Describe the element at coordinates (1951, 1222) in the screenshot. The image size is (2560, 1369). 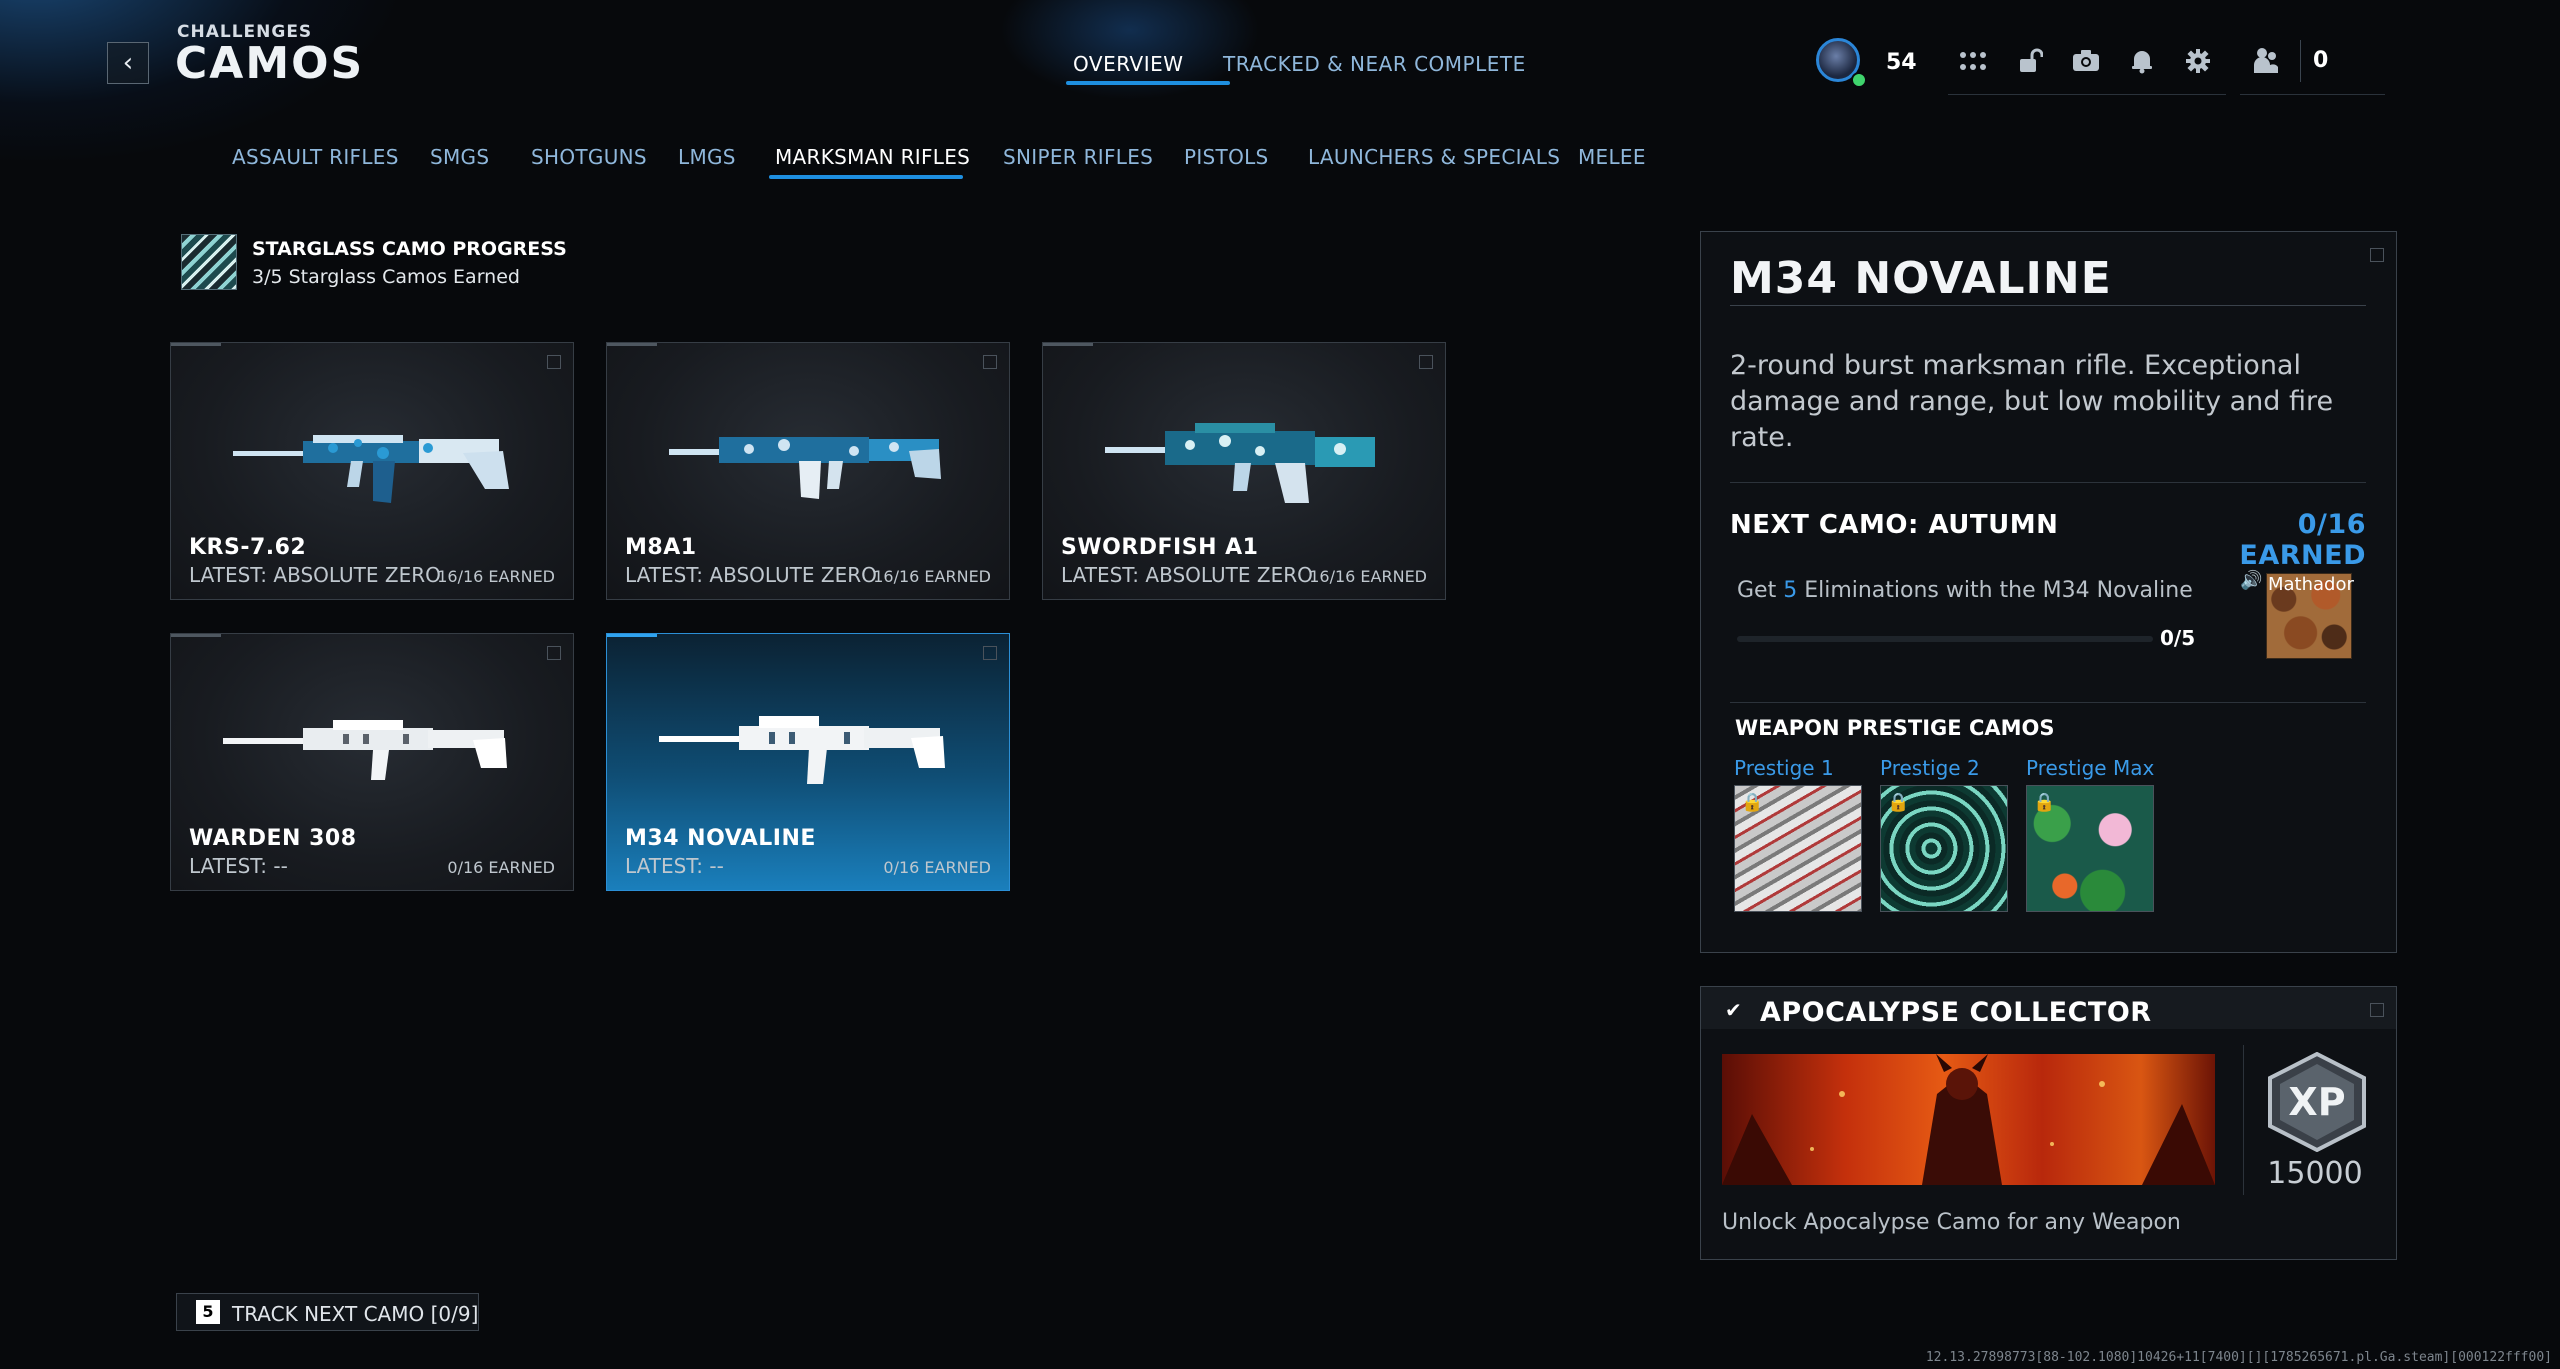
I see `collector-description: Unlock Apocalypse Camo for any Weapon` at that location.